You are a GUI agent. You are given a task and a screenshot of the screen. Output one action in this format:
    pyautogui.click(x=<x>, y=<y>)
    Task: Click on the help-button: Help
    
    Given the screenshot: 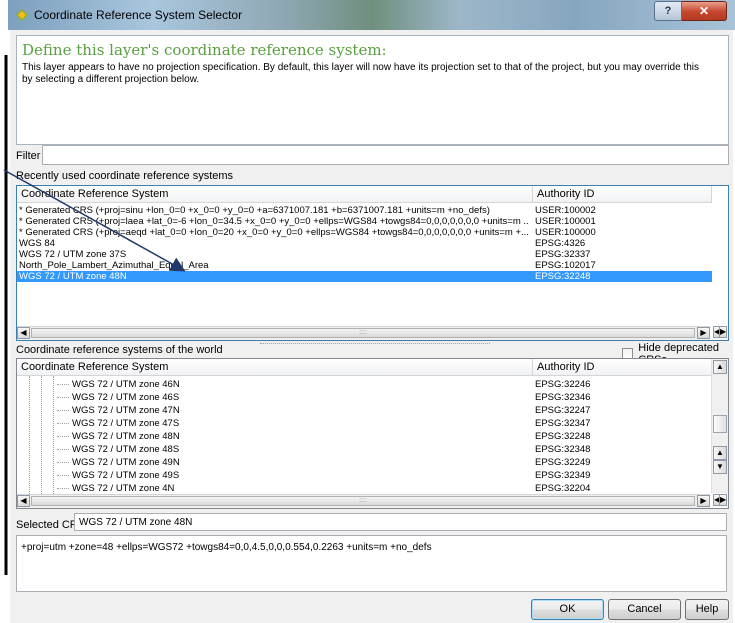 What is the action you would take?
    pyautogui.click(x=707, y=609)
    